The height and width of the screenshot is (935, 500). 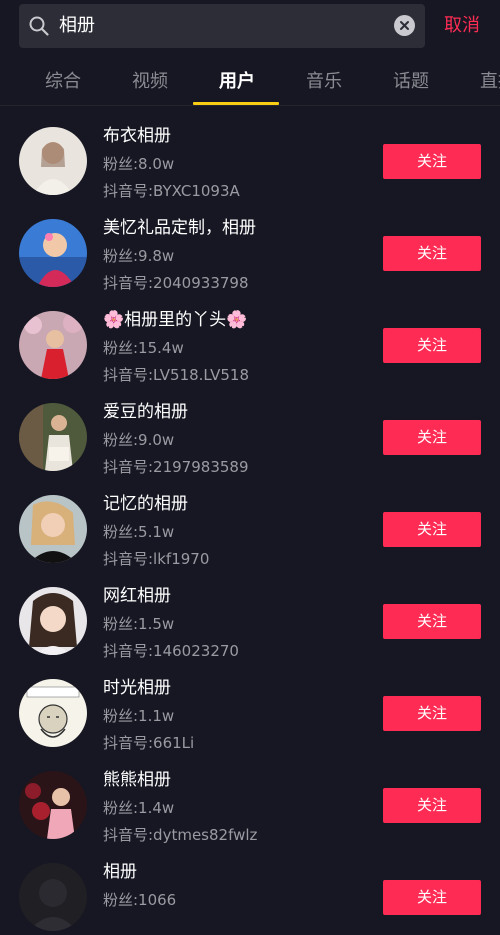 What do you see at coordinates (139, 164) in the screenshot?
I see `fans-count: 粉丝:8.0w` at bounding box center [139, 164].